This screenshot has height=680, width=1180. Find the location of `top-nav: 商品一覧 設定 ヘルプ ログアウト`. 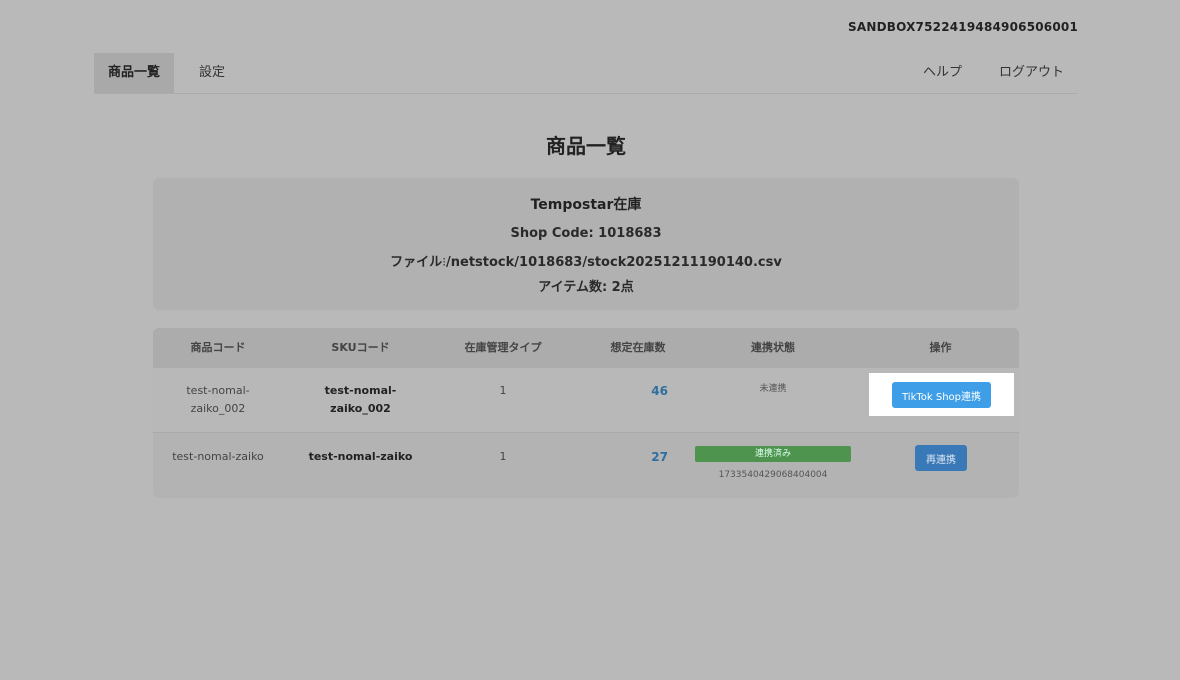

top-nav: 商品一覧 設定 ヘルプ ログアウト is located at coordinates (586, 73).